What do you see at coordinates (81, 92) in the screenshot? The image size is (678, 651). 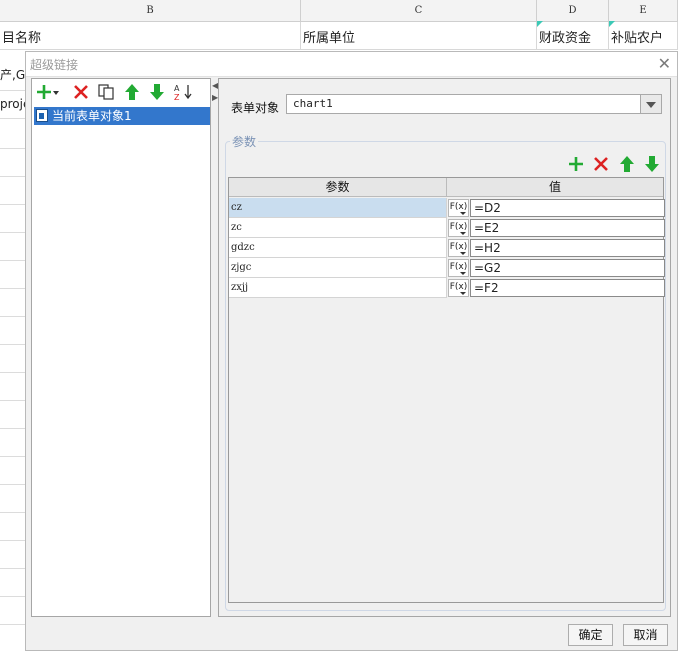 I see `delete-icon` at bounding box center [81, 92].